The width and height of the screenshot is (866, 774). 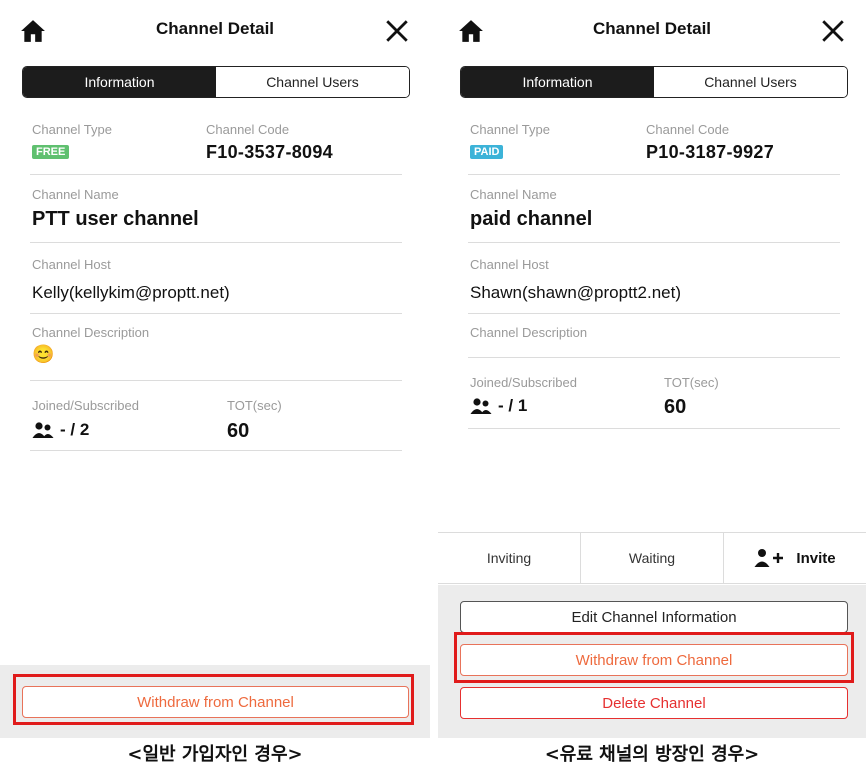 I want to click on channel-description: 😊, so click(x=43, y=354).